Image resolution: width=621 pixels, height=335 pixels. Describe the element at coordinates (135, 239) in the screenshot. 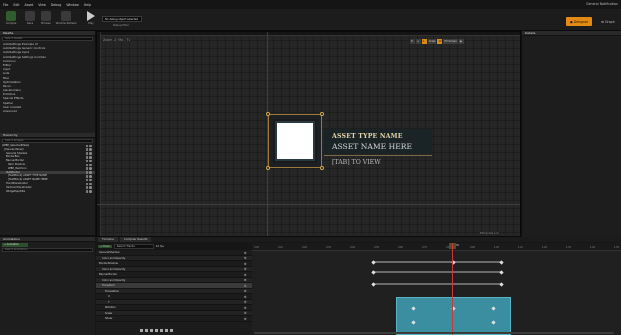

I see `tab-compiler-results: Compiler Results` at that location.